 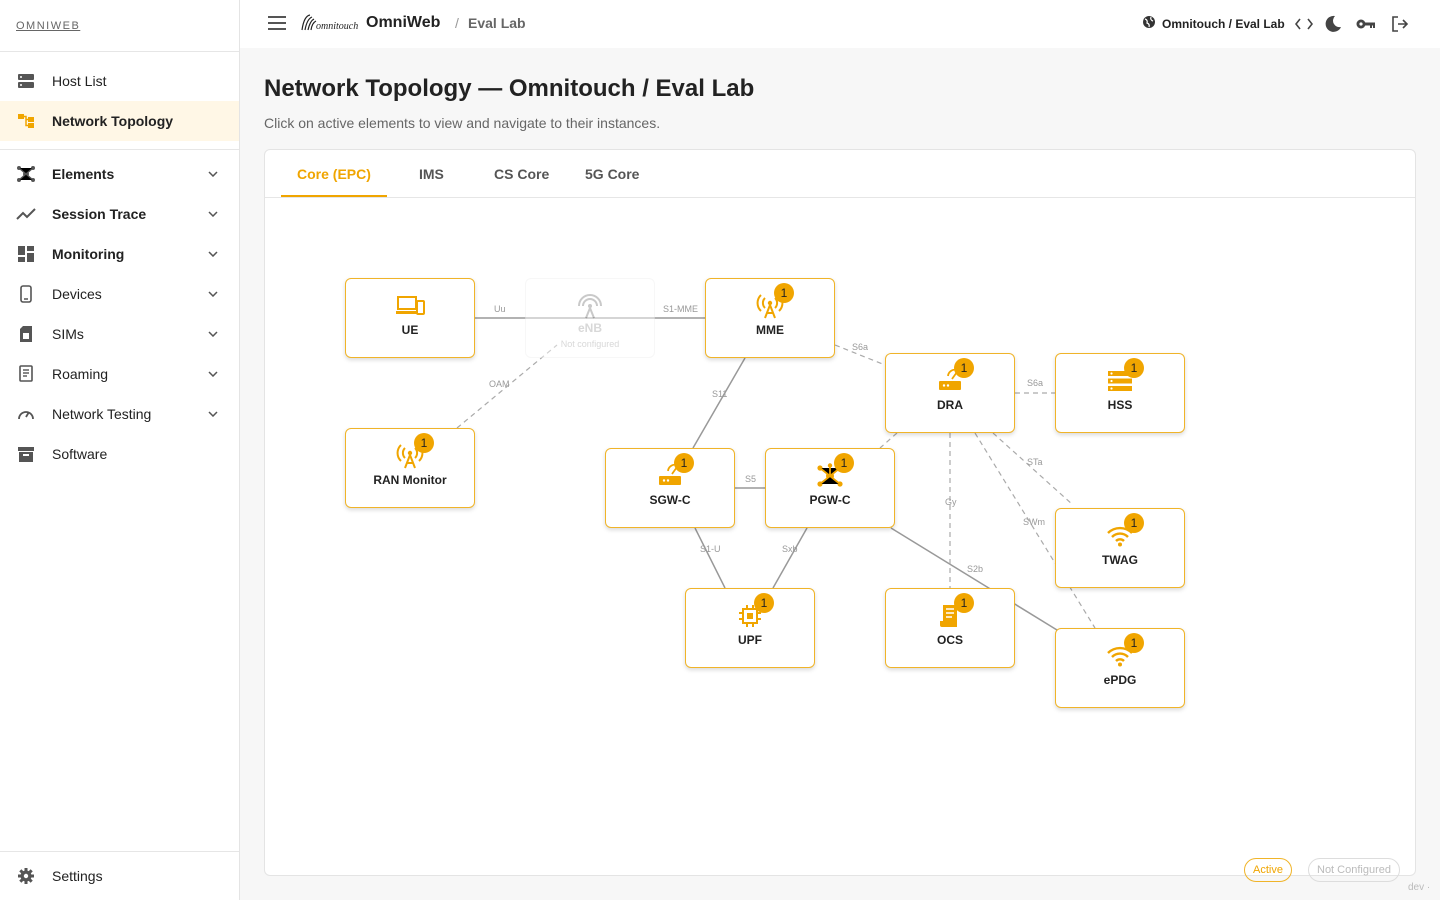 I want to click on edge-label: S1-U, so click(x=710, y=549).